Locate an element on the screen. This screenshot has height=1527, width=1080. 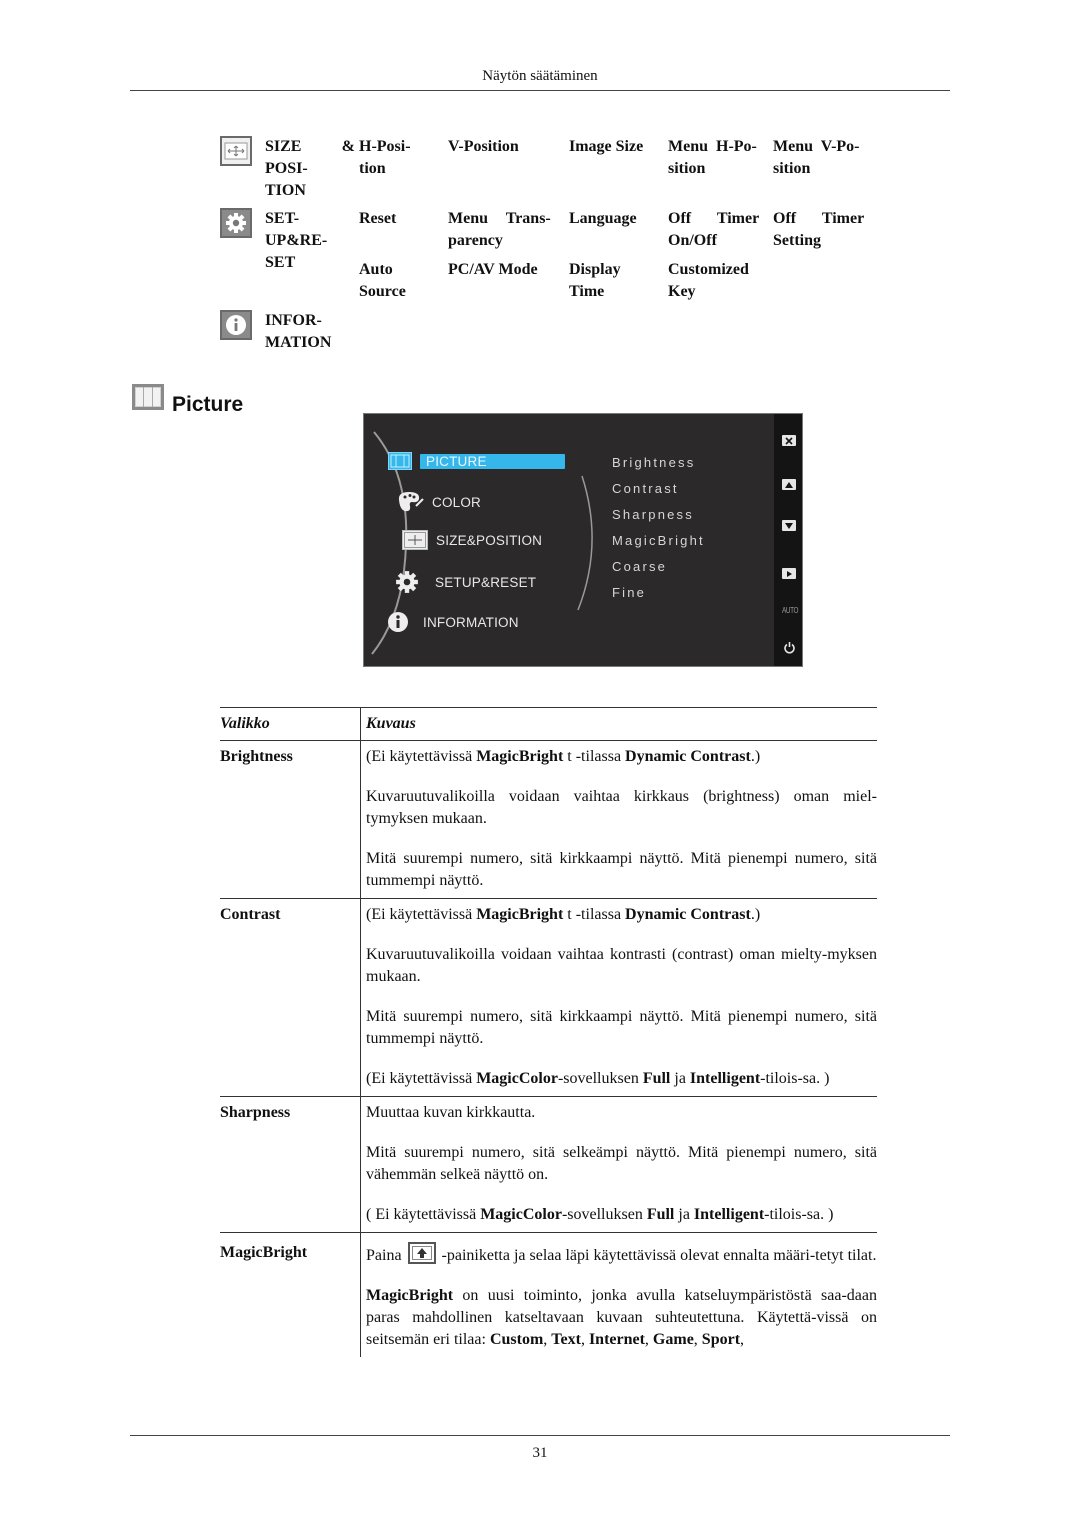
overview-item: Customized Key is located at coordinates (708, 280).